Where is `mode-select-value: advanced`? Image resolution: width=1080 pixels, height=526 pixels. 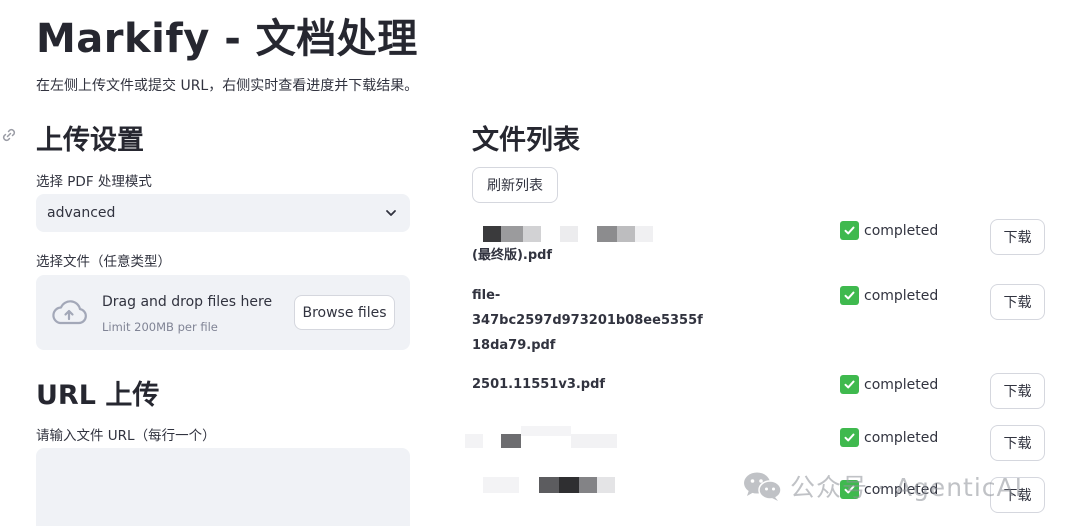
mode-select-value: advanced is located at coordinates (81, 213).